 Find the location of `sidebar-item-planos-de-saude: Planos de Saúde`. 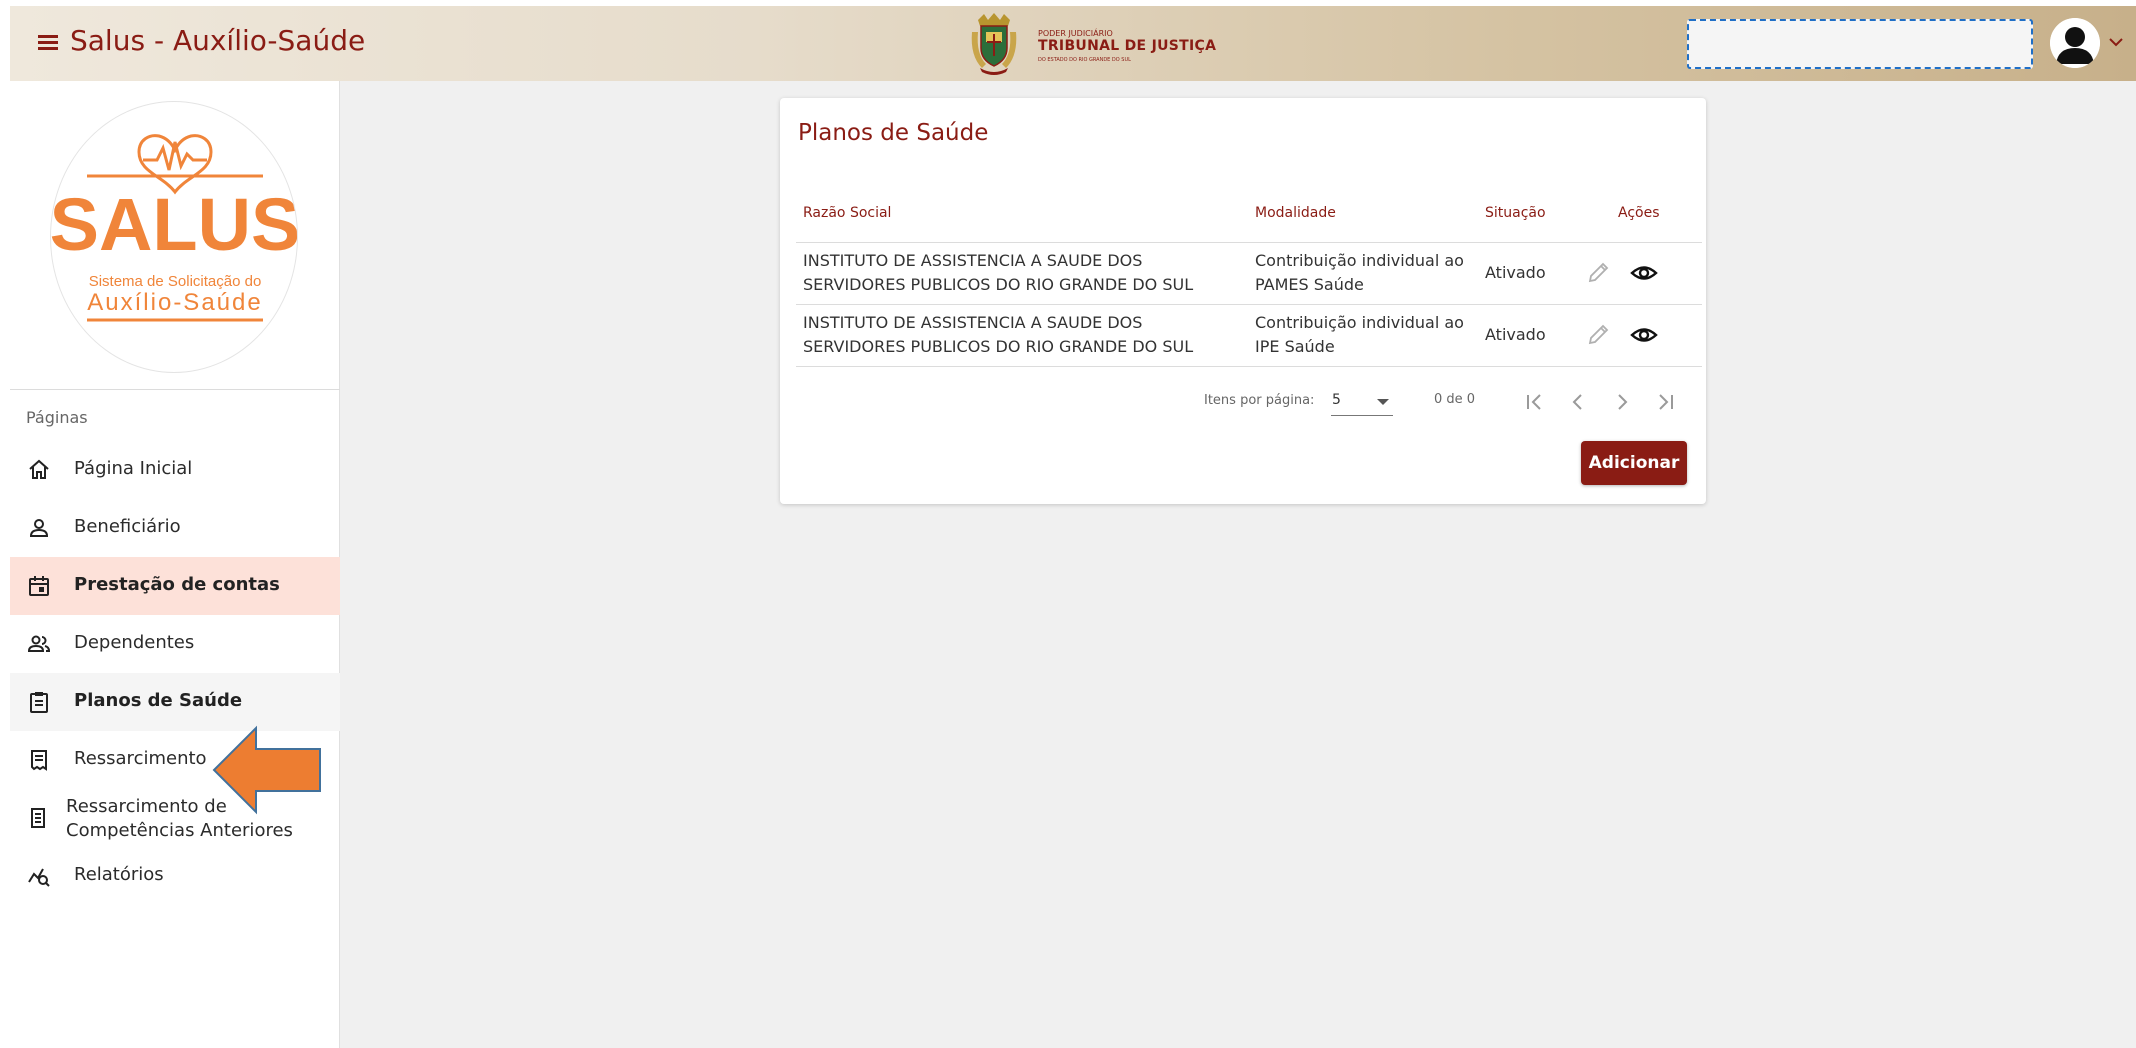

sidebar-item-planos-de-saude: Planos de Saúde is located at coordinates (175, 702).